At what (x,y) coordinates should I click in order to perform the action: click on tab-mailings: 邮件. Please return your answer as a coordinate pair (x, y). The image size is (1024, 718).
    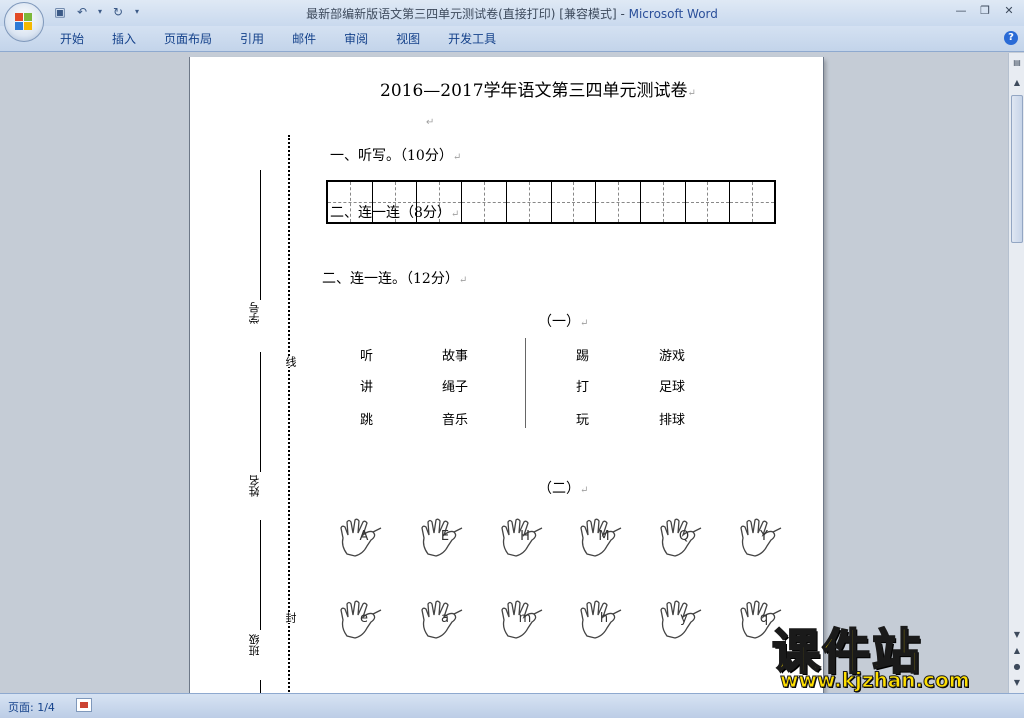
    Looking at the image, I should click on (304, 39).